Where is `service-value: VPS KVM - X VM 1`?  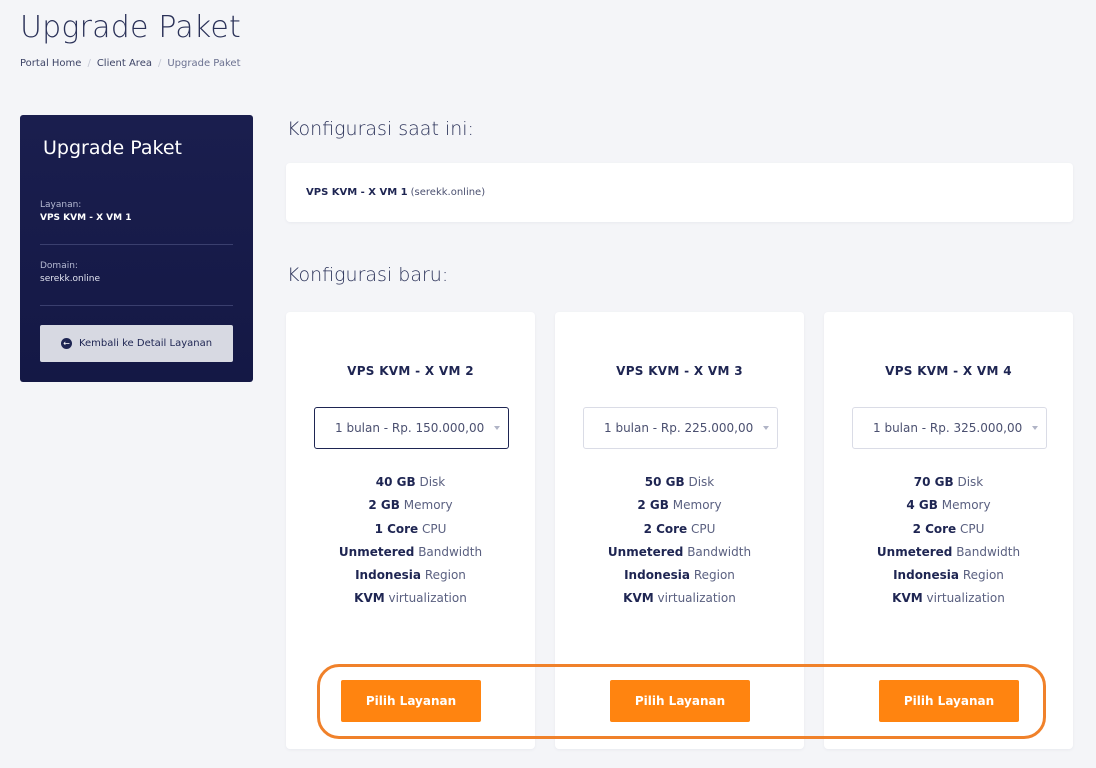
service-value: VPS KVM - X VM 1 is located at coordinates (86, 218).